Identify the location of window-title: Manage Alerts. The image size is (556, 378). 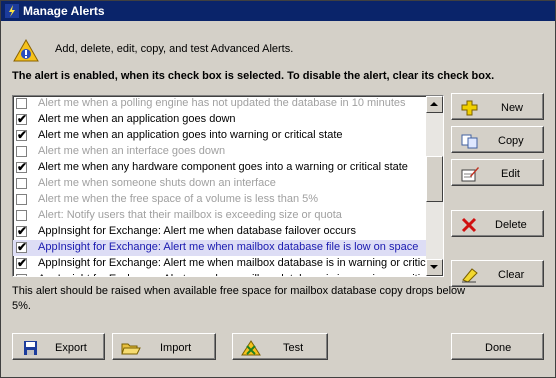
(64, 11).